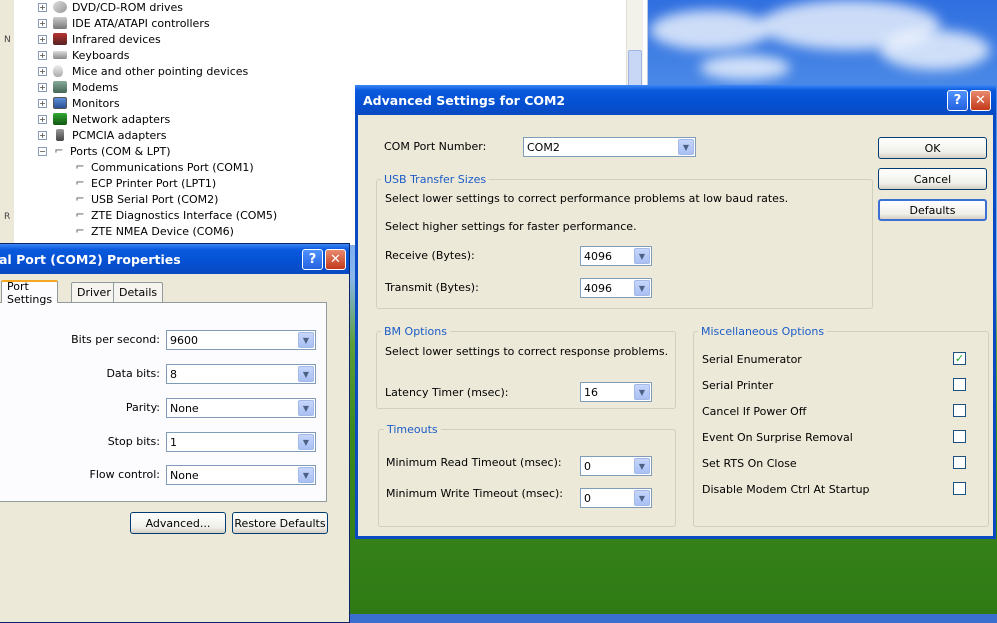 The width and height of the screenshot is (997, 623). Describe the element at coordinates (30, 293) in the screenshot. I see `tab-port-settings: Port Settings` at that location.